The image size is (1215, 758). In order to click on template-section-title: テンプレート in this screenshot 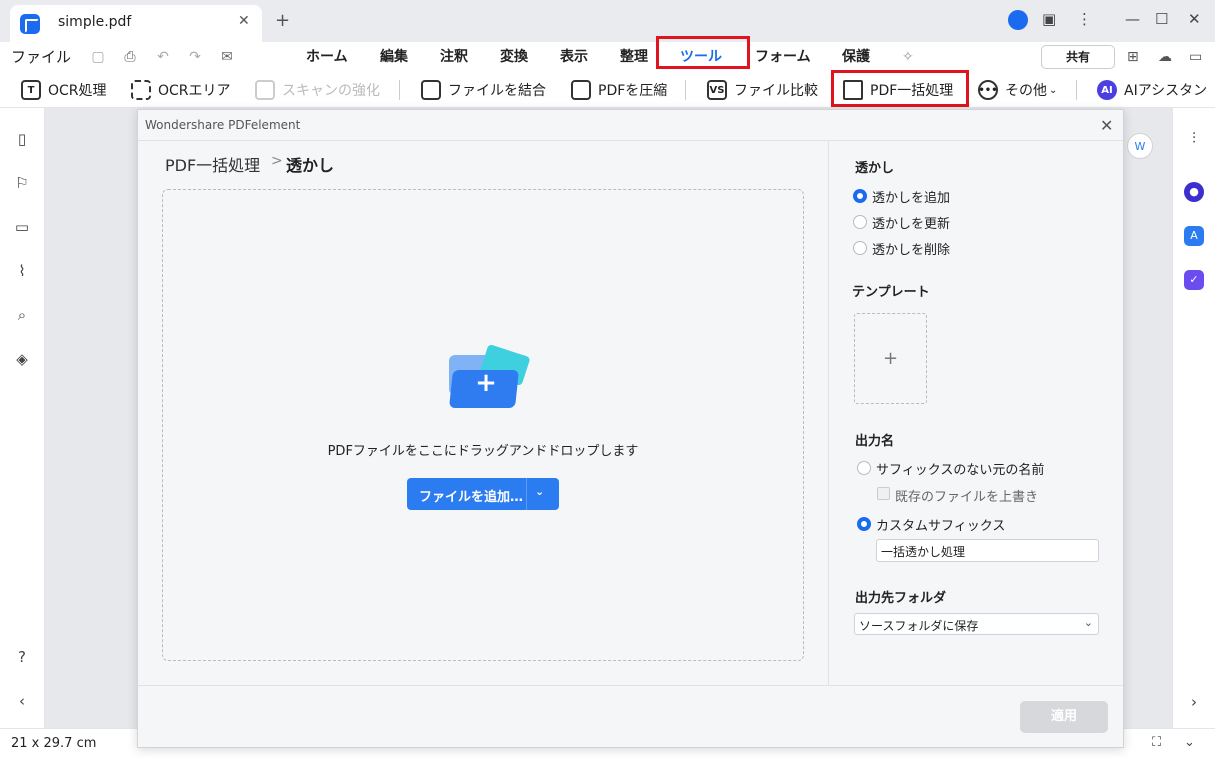, I will do `click(891, 292)`.